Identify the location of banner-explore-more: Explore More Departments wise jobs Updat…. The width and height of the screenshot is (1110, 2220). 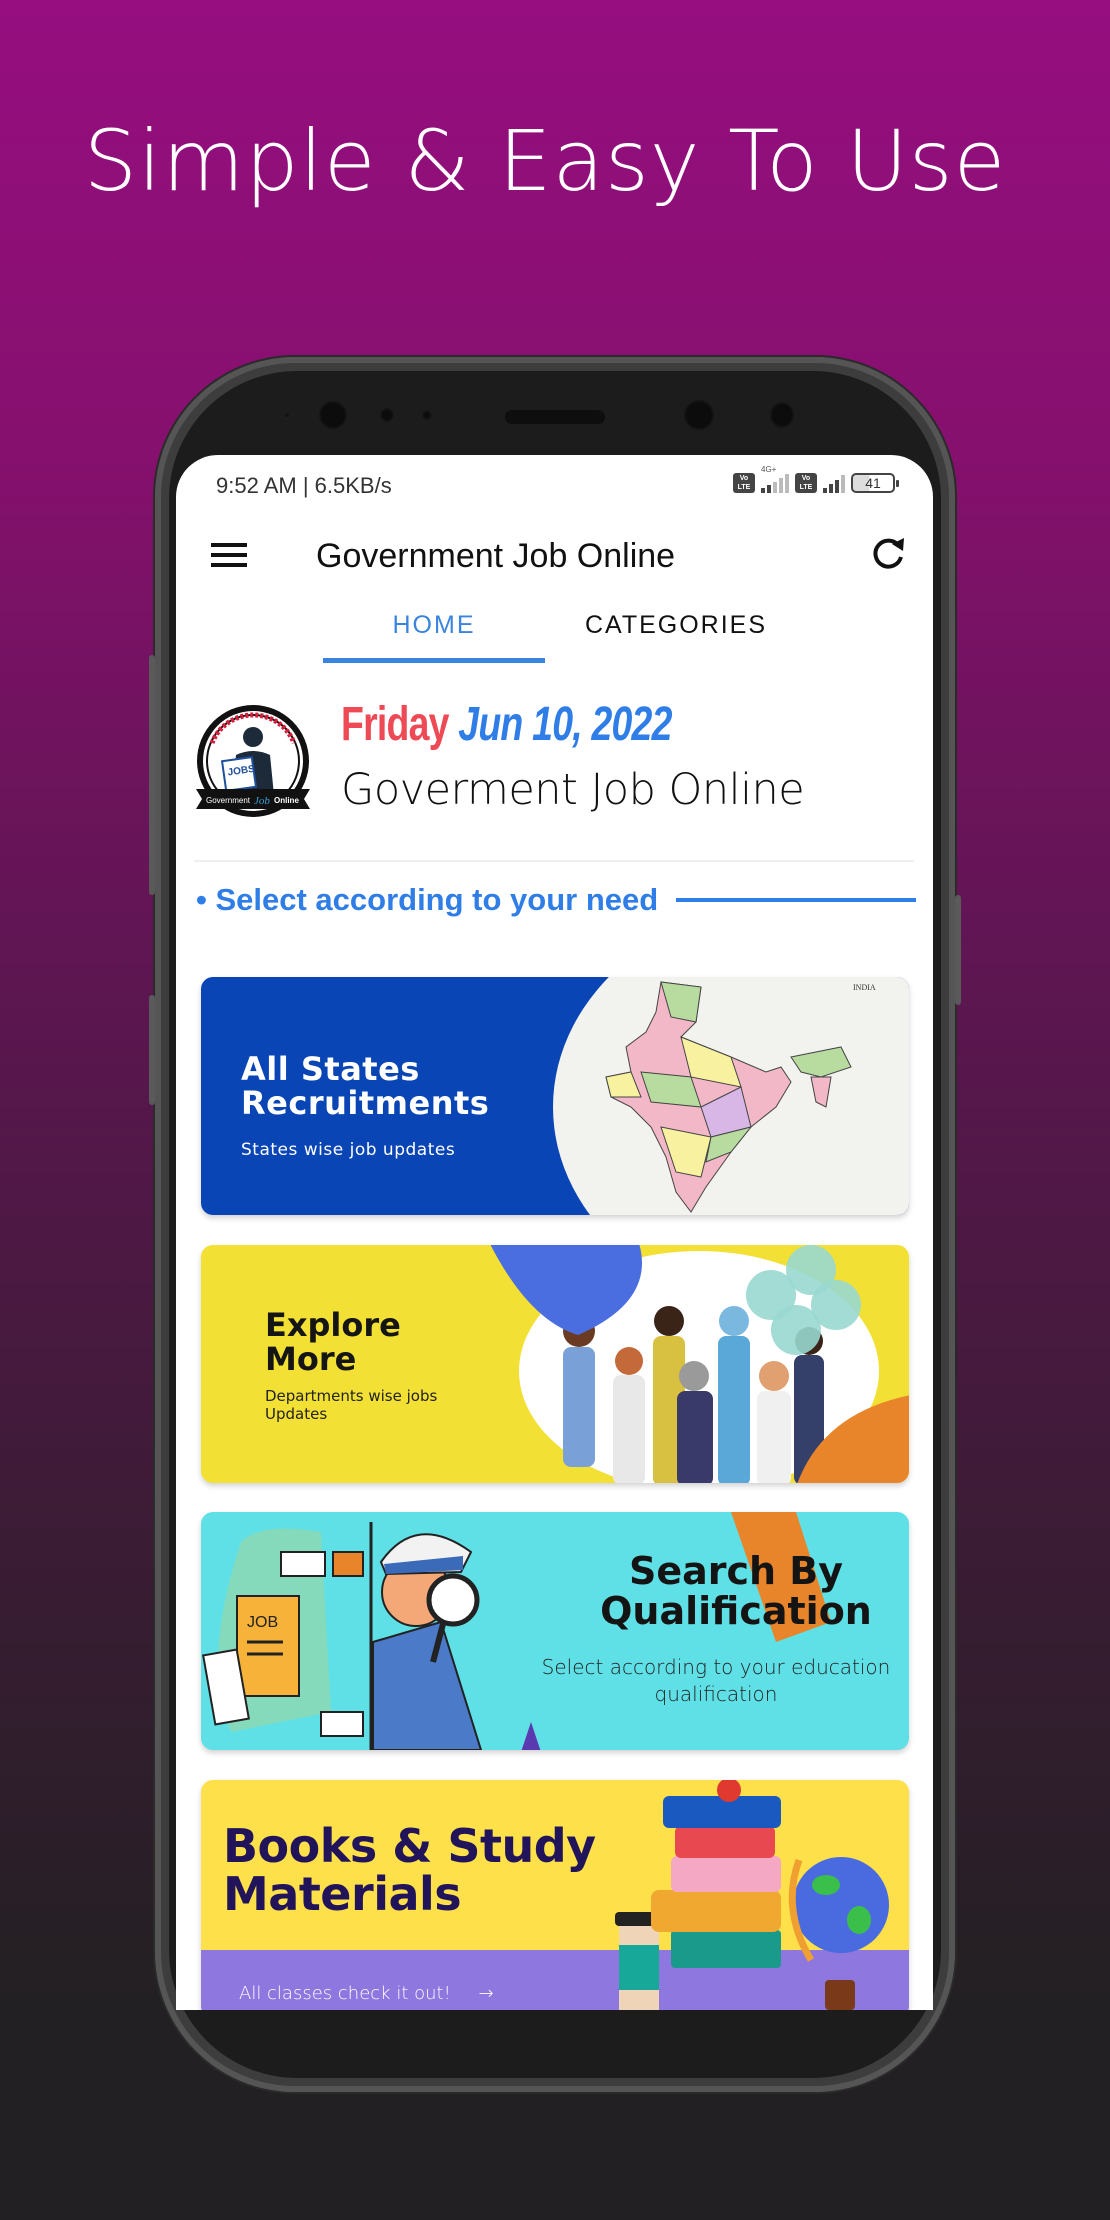
(555, 1364).